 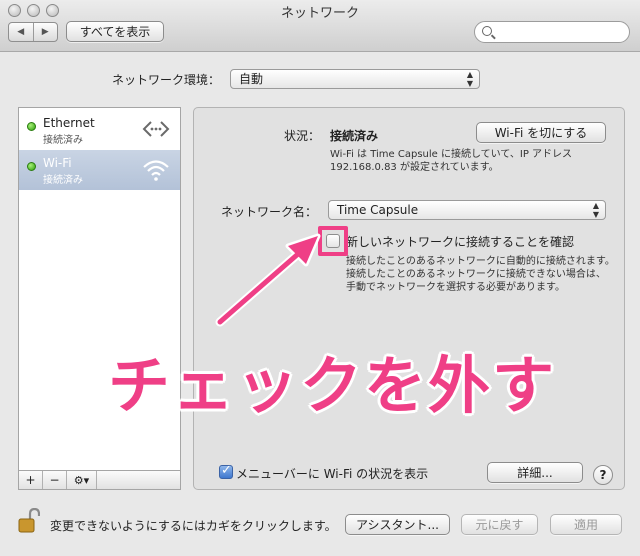 I want to click on lock-text: 変更できないようにするにはカギをクリックします。, so click(x=193, y=526).